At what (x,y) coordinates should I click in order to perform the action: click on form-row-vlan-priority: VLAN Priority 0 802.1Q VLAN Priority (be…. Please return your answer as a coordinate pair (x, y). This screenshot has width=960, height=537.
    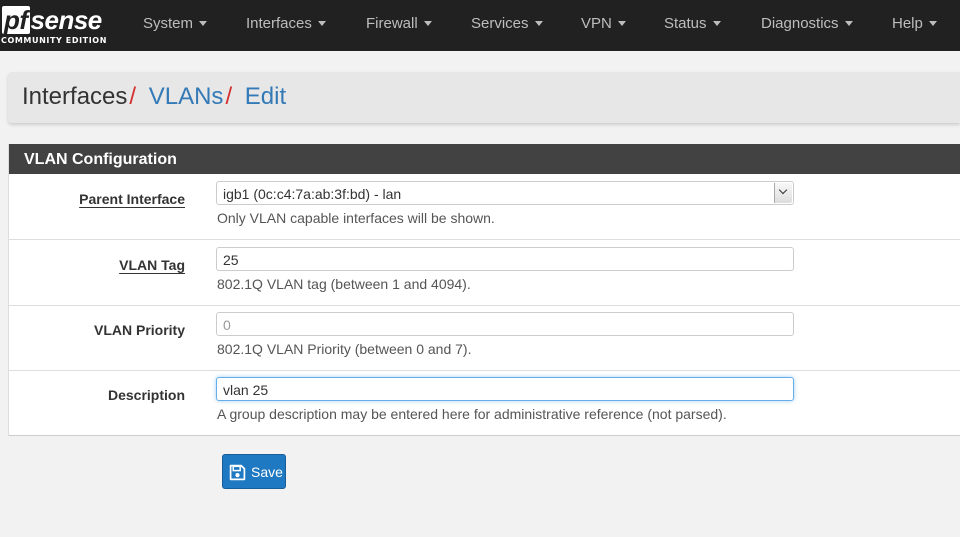
    Looking at the image, I should click on (484, 338).